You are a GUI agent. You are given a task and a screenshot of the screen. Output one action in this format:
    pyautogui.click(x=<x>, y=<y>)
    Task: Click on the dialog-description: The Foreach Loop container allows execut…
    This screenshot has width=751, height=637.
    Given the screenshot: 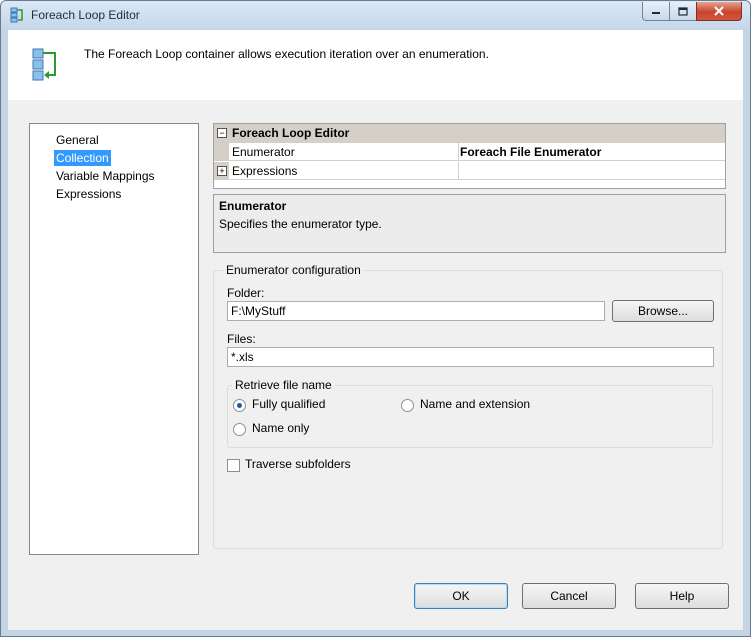 What is the action you would take?
    pyautogui.click(x=286, y=54)
    